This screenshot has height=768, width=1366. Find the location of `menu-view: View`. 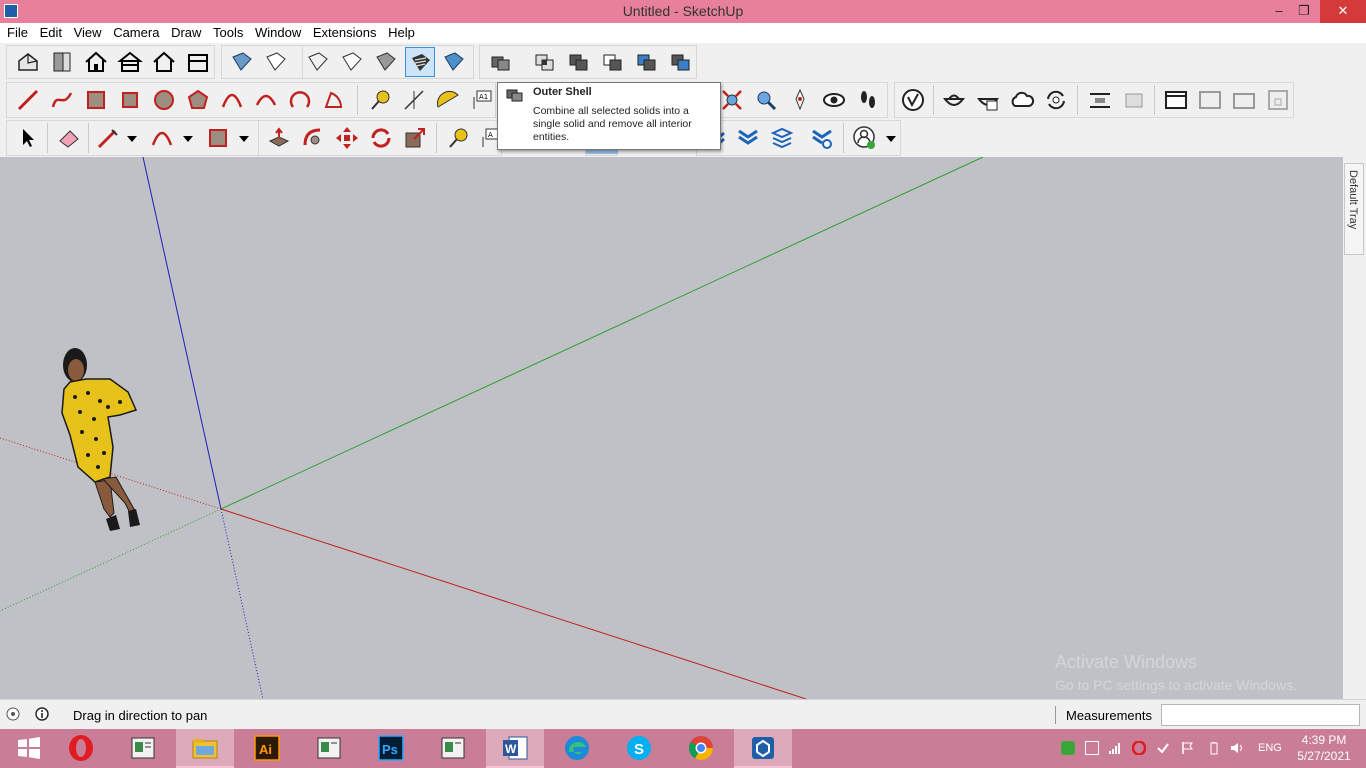

menu-view: View is located at coordinates (88, 32).